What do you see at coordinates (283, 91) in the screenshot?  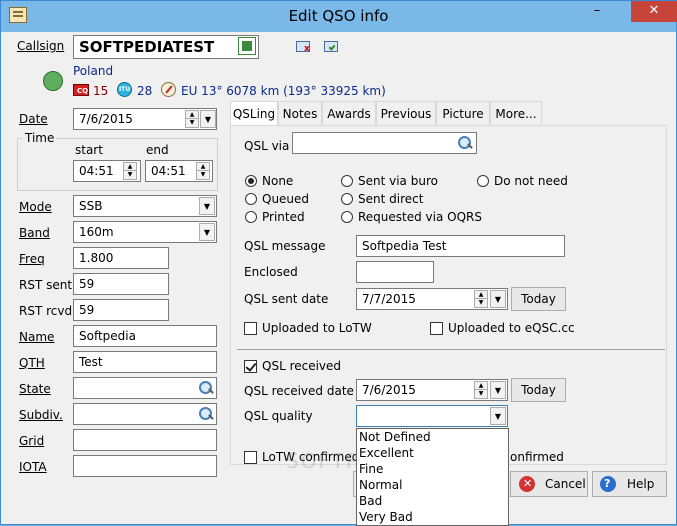 I see `location-info: EU 13° 6078 km (193° 33925 km)` at bounding box center [283, 91].